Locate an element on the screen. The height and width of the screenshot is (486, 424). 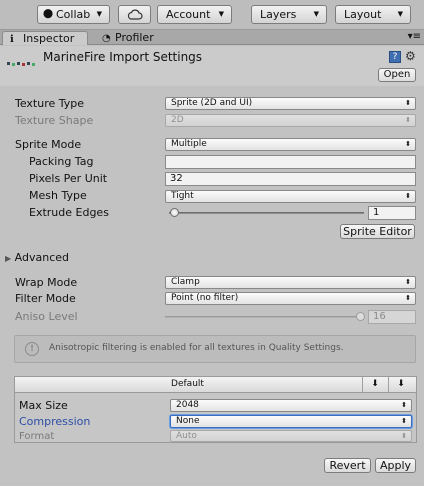
sprite-mode-value: Multiple is located at coordinates (189, 144).